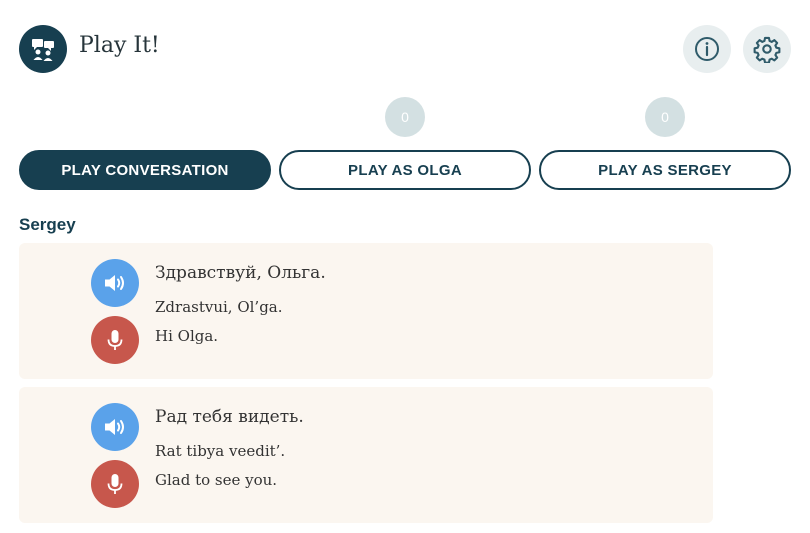 Image resolution: width=810 pixels, height=533 pixels. What do you see at coordinates (219, 307) in the screenshot?
I see `transliteration-text: Zdrastvui, Ol’ga.` at bounding box center [219, 307].